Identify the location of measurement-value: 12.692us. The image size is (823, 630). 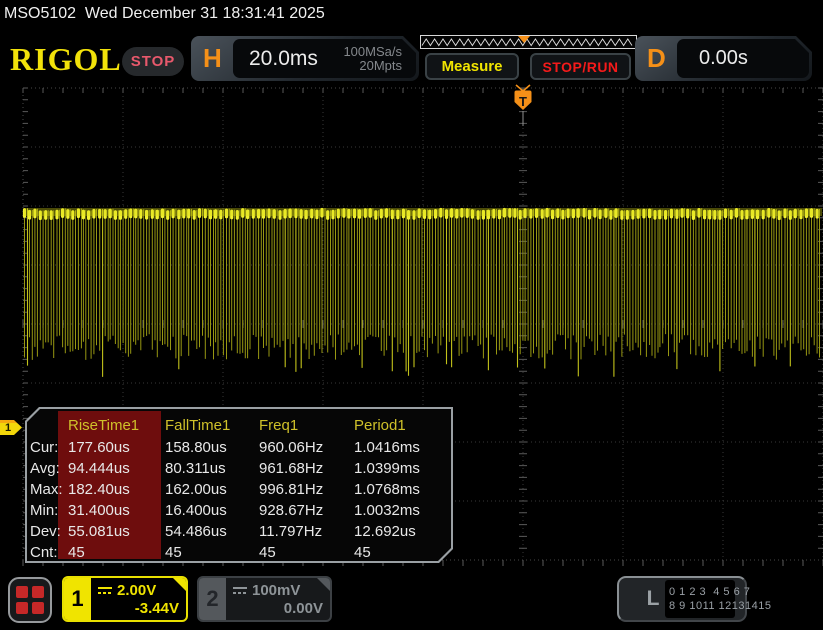
(385, 531).